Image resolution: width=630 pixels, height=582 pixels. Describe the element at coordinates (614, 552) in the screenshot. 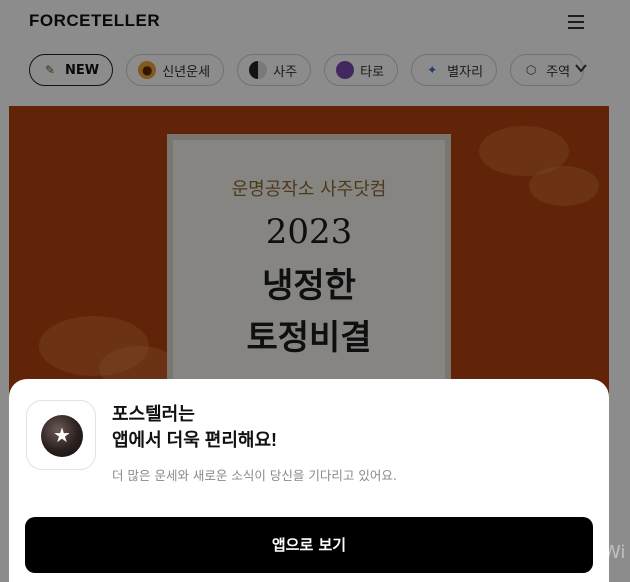

I see `watermark: Wi` at that location.